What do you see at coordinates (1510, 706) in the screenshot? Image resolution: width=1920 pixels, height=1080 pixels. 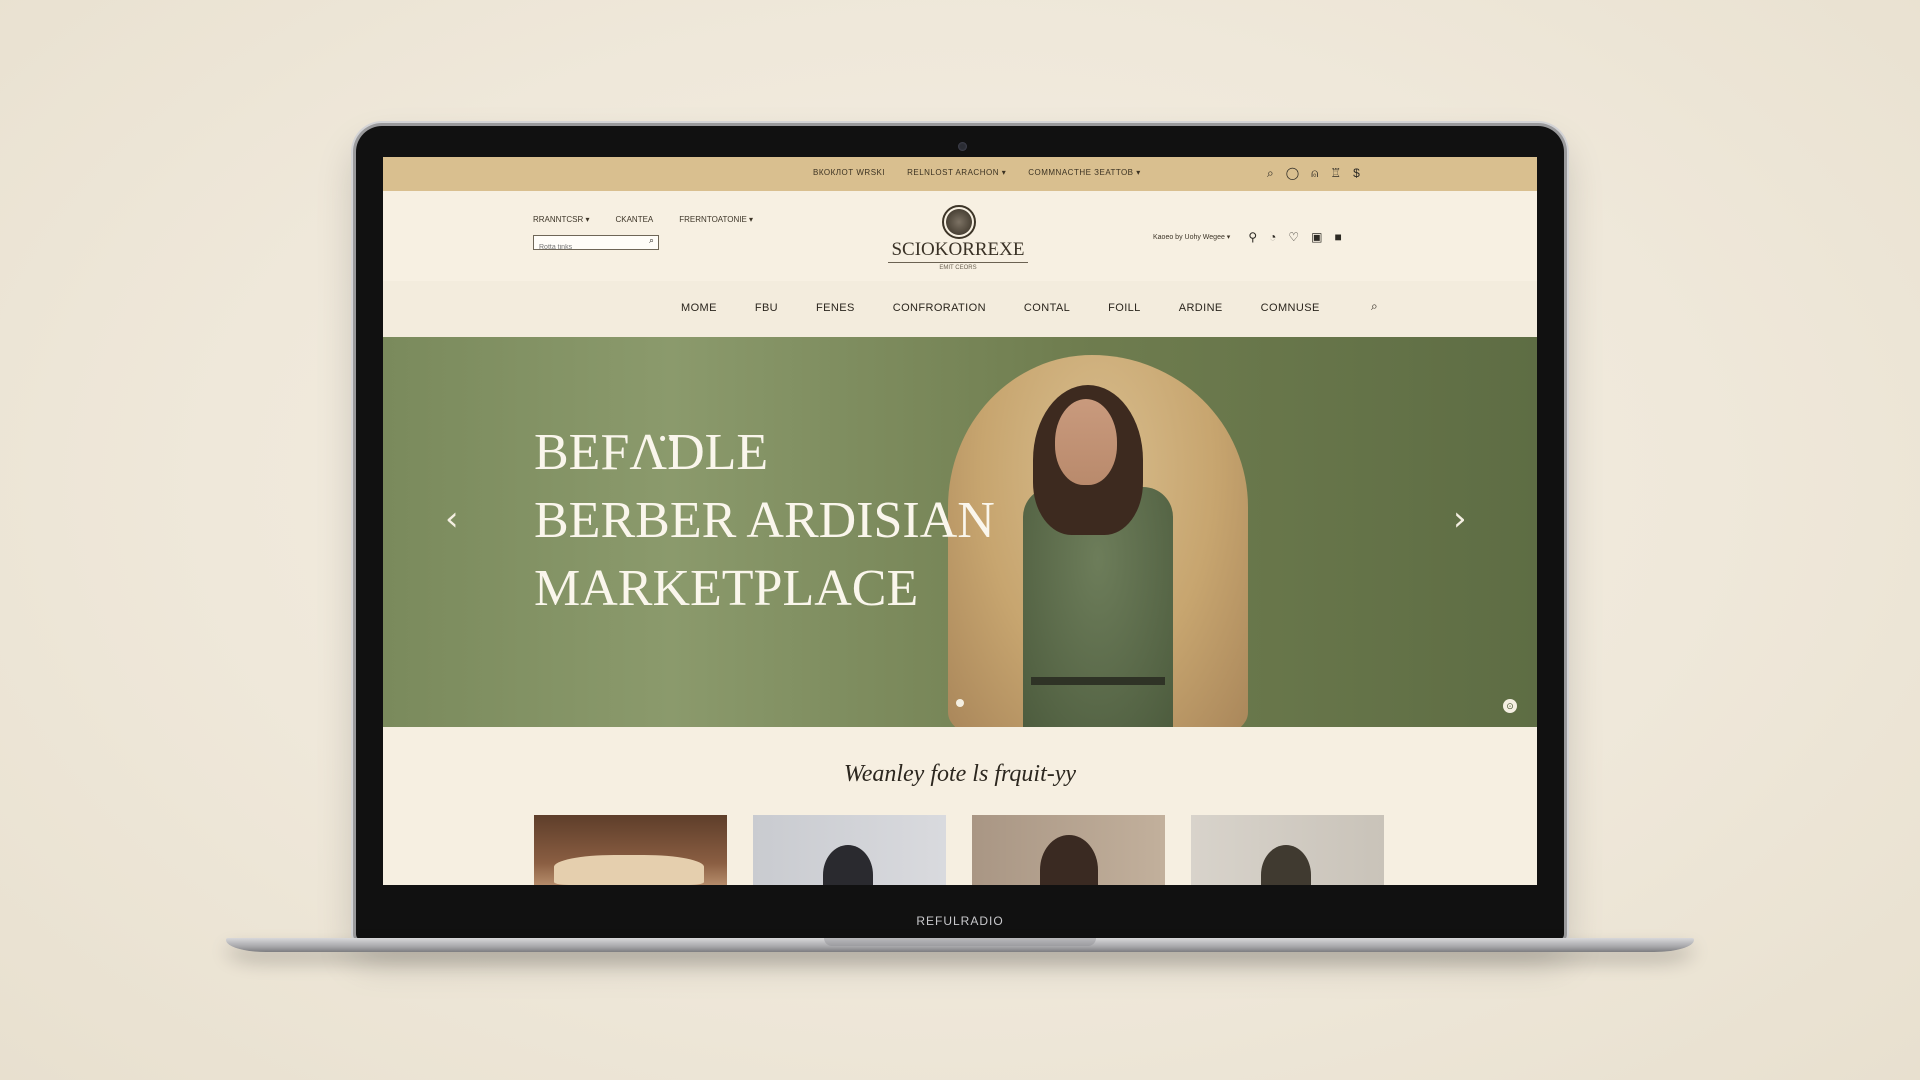 I see `hero-badge-icon: ⊙` at bounding box center [1510, 706].